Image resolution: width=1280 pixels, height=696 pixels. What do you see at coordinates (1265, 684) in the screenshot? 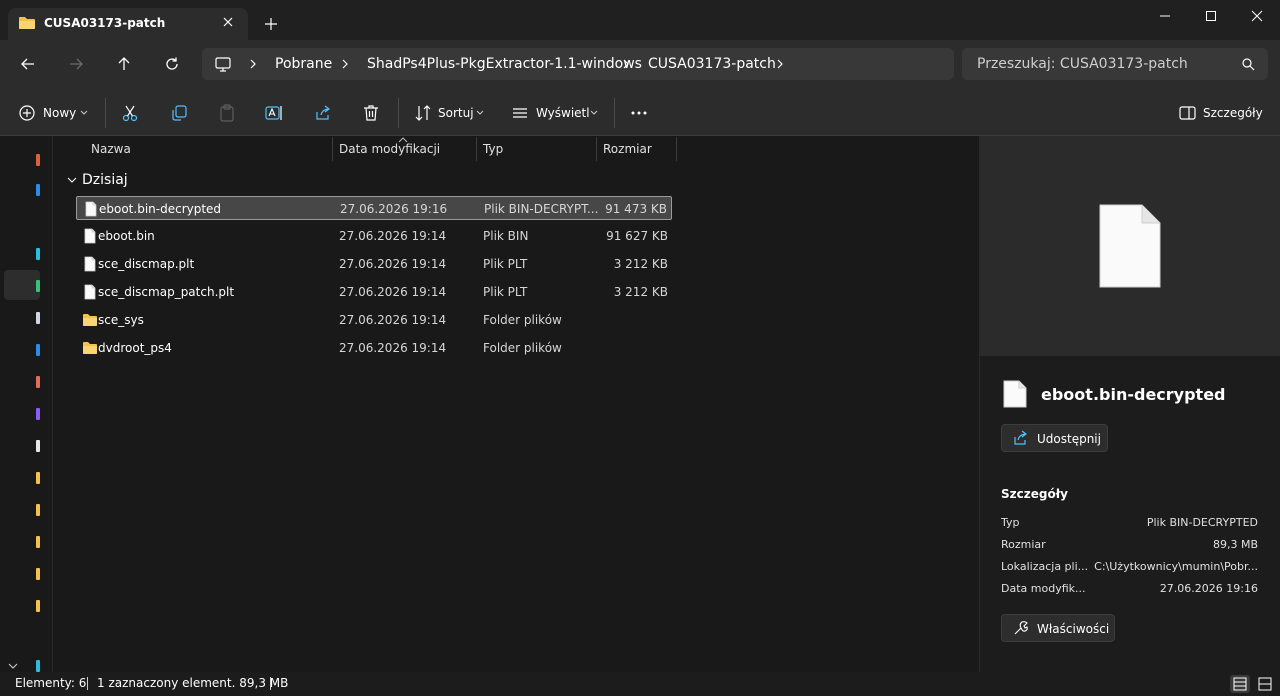
I see `tiles-view-toggle` at bounding box center [1265, 684].